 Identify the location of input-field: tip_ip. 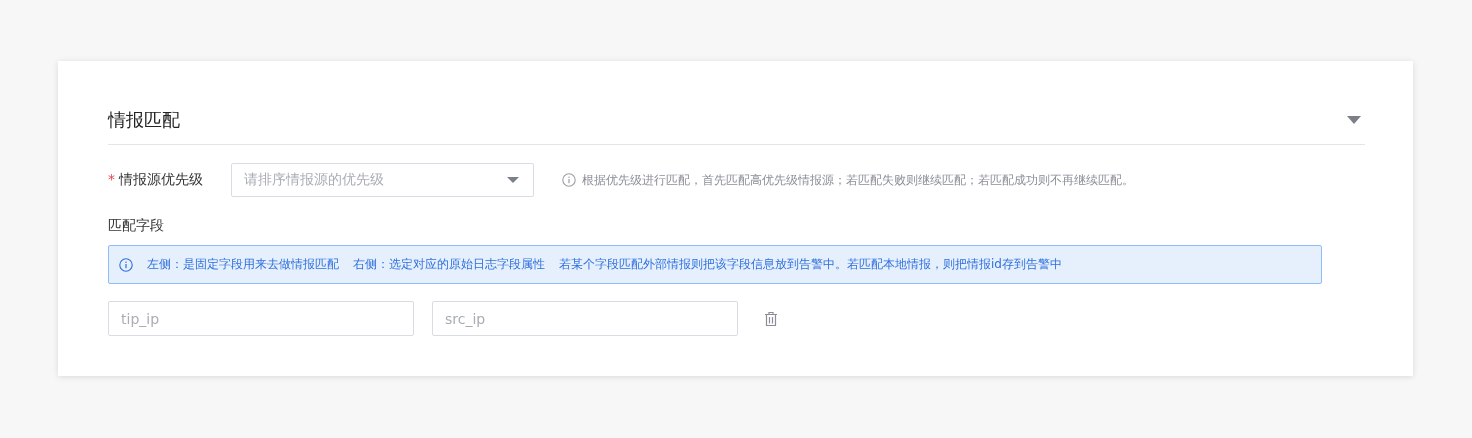
(261, 318).